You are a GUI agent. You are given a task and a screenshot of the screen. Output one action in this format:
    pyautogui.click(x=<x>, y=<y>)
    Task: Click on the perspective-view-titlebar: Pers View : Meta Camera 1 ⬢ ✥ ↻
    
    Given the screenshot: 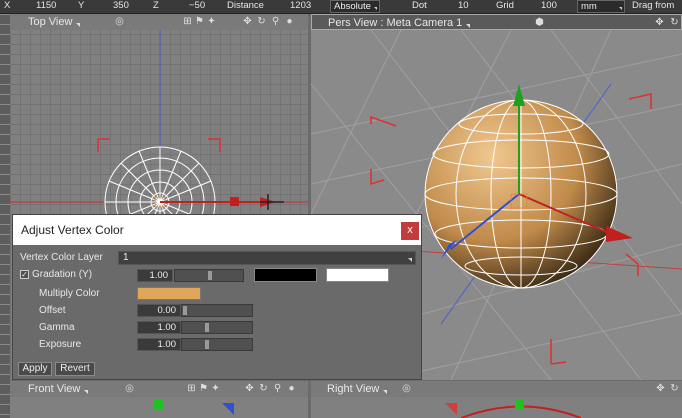 What is the action you would take?
    pyautogui.click(x=496, y=22)
    